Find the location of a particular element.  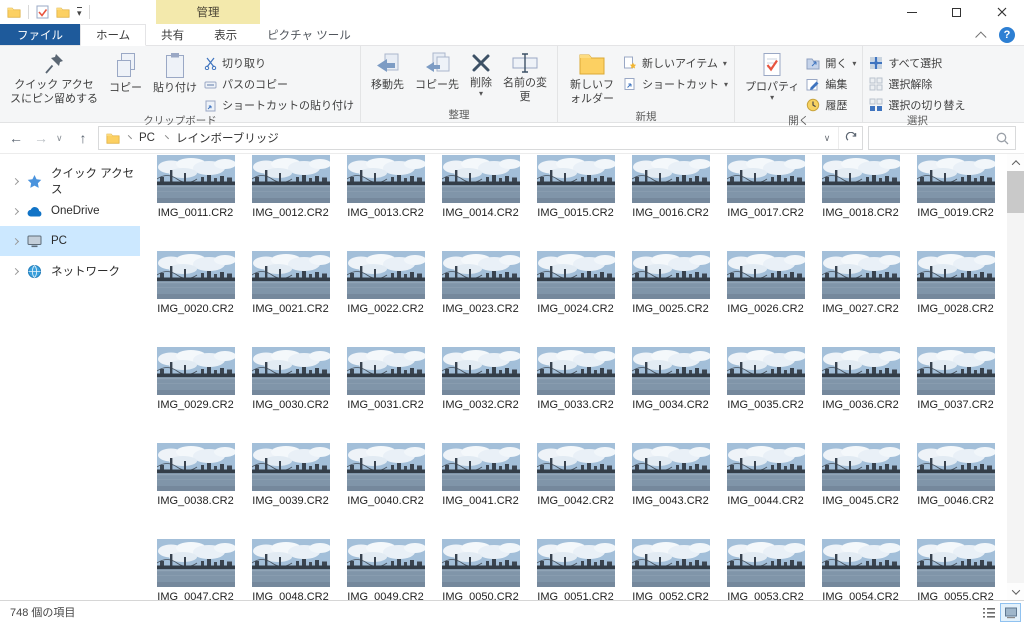

copy-button: コピー is located at coordinates (125, 74).